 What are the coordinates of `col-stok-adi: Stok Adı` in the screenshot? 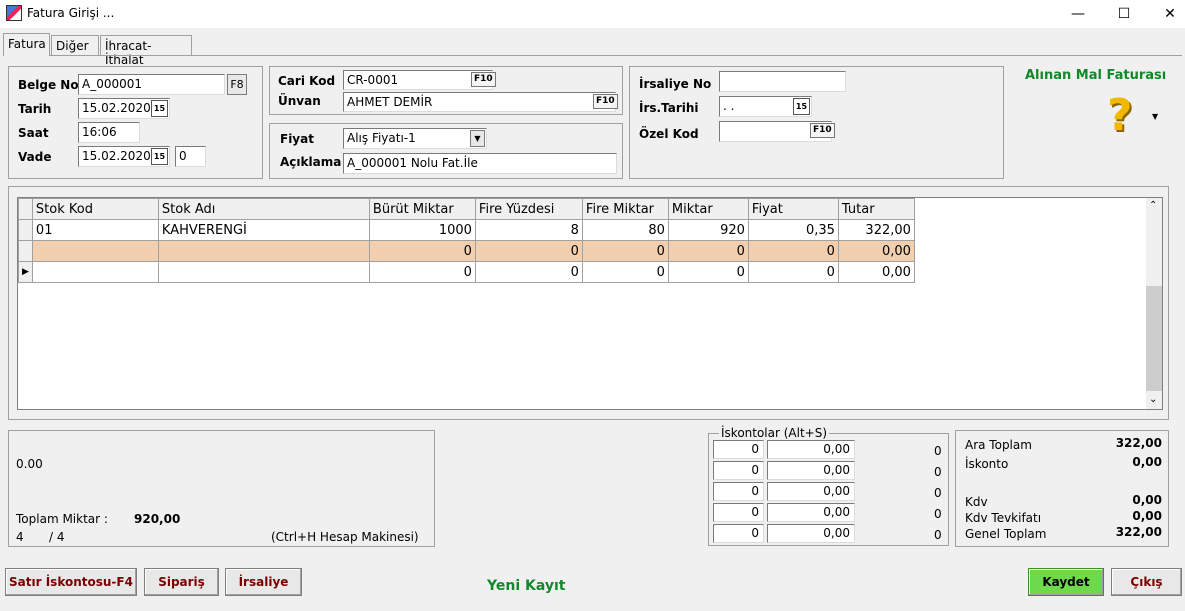 It's located at (263, 209).